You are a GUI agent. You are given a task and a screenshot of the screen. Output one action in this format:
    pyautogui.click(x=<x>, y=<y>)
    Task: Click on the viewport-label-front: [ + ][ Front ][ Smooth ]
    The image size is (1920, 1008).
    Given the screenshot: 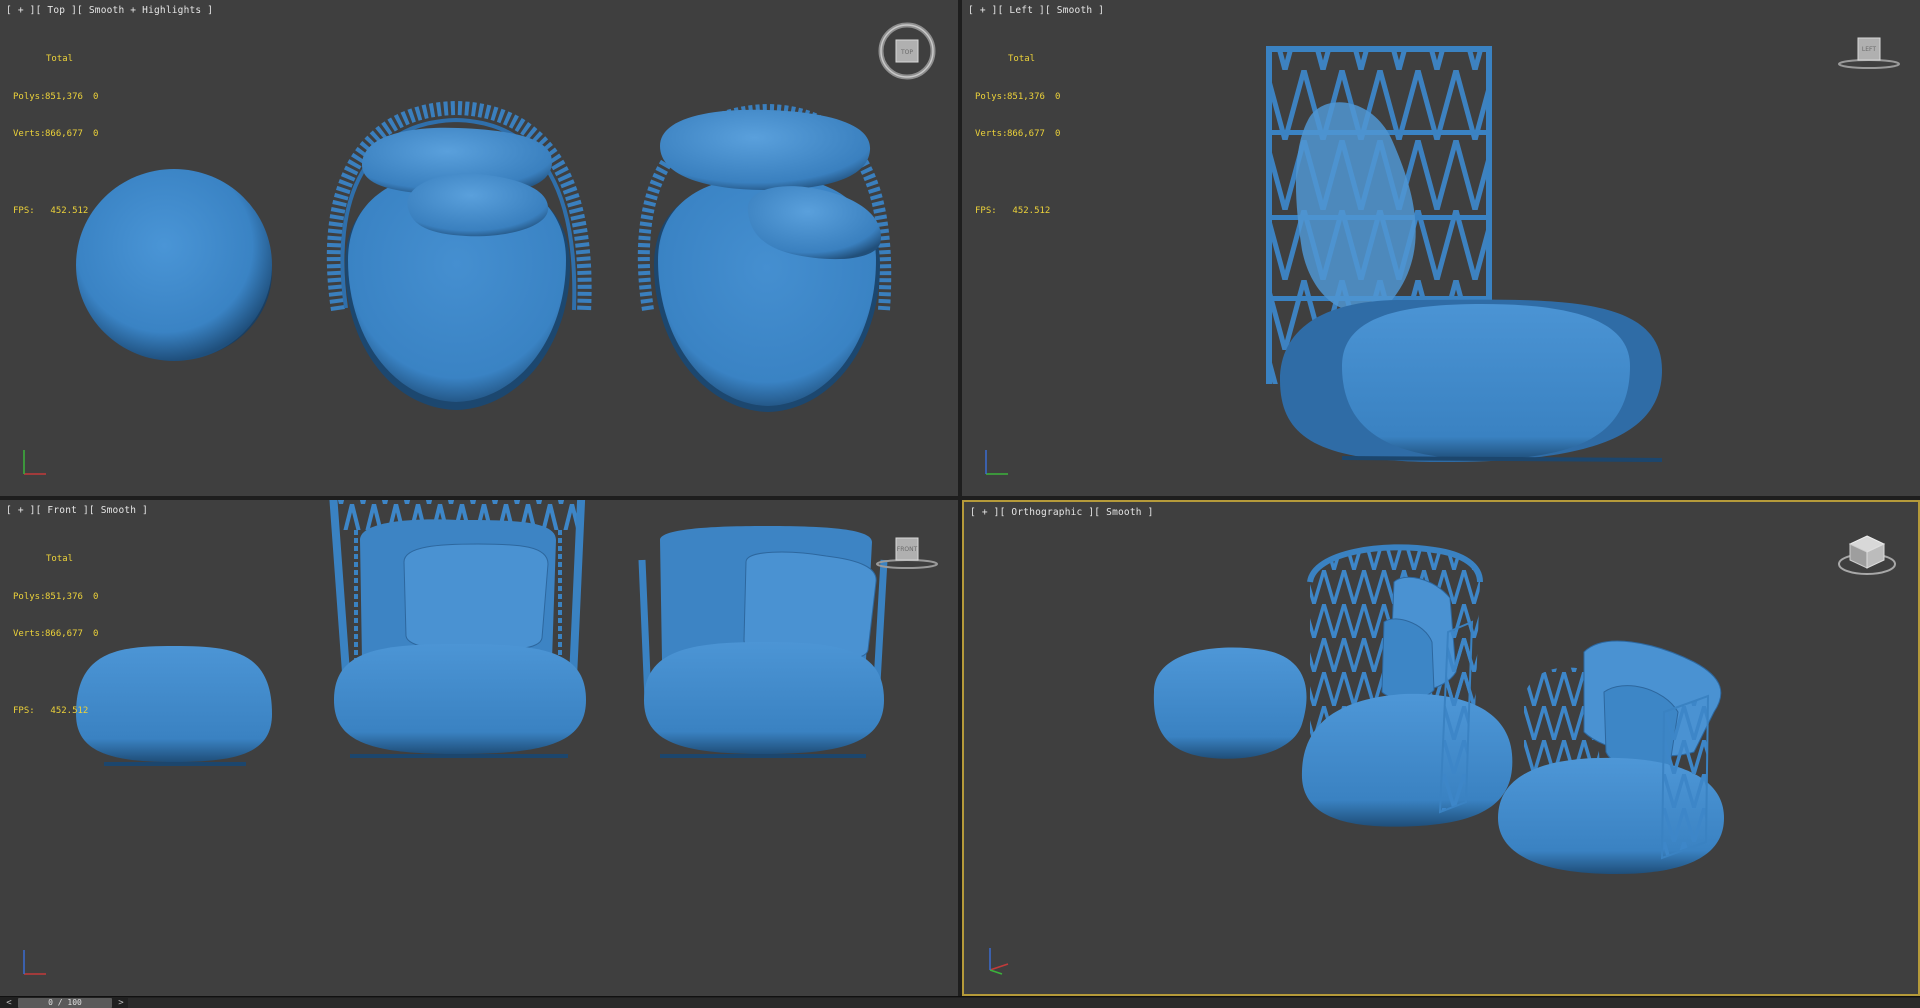 What is the action you would take?
    pyautogui.click(x=77, y=510)
    